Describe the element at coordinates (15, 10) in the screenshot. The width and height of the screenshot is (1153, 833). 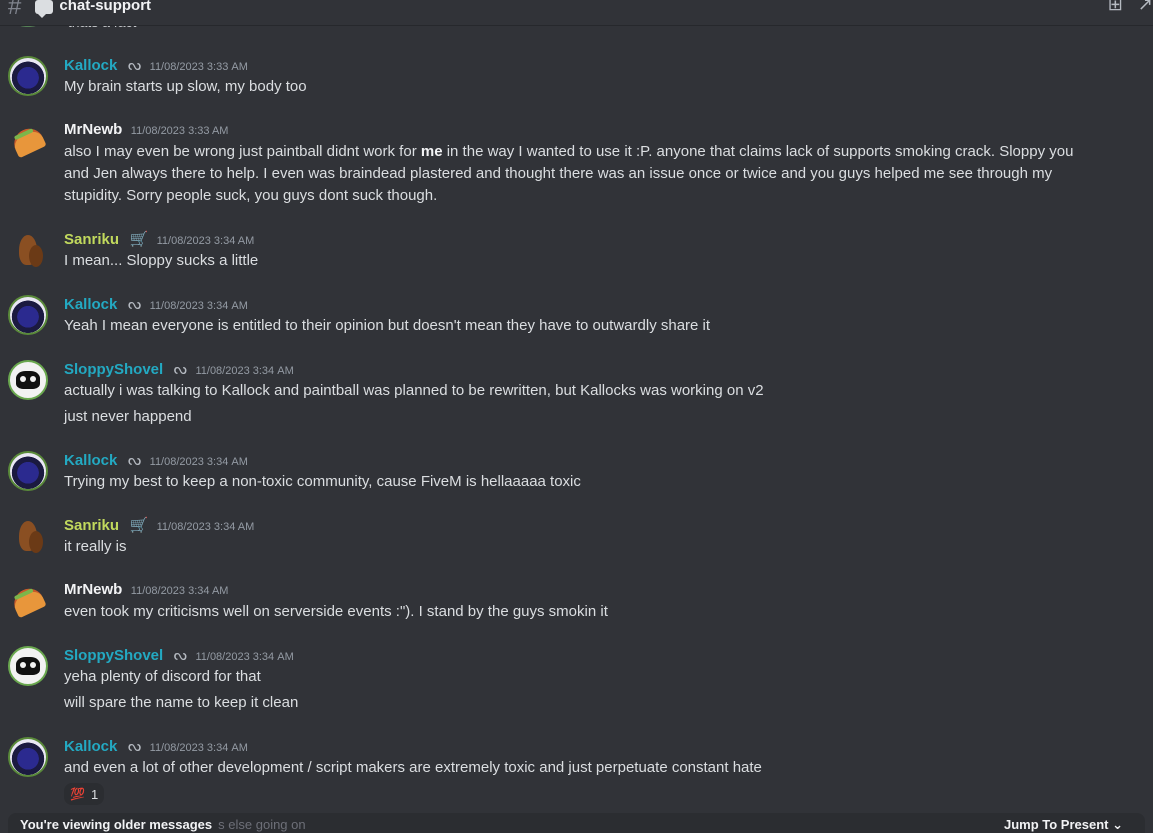
I see `hash-icon: #` at that location.